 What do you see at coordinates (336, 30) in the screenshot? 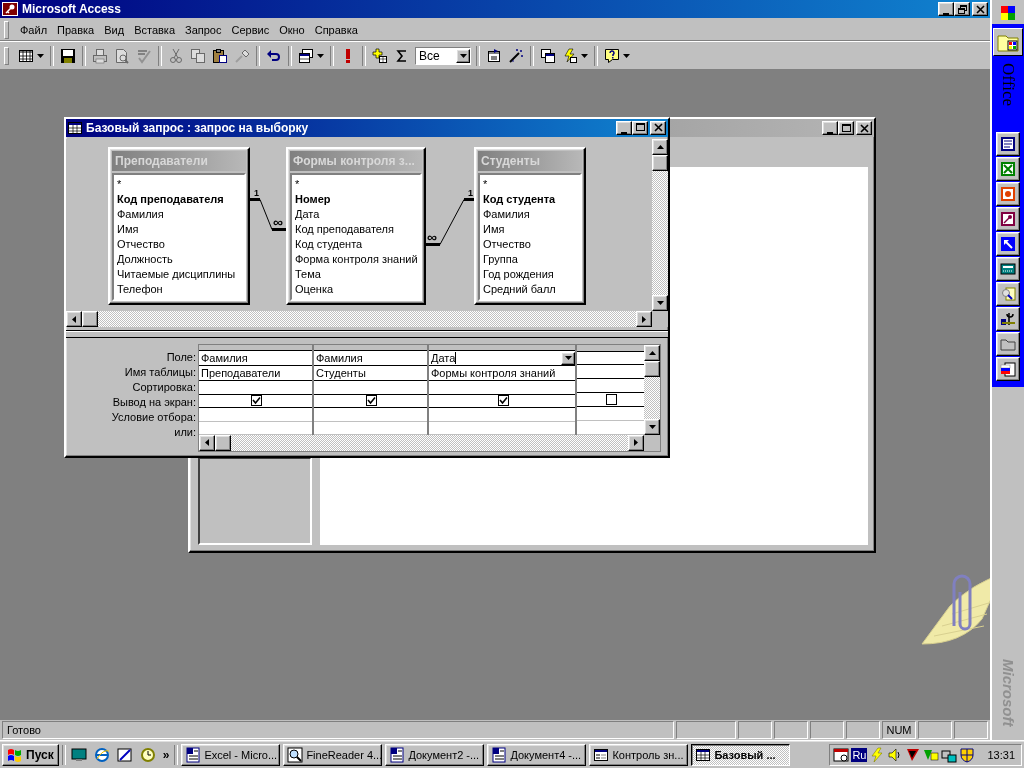
I see `menu-item: Справка` at bounding box center [336, 30].